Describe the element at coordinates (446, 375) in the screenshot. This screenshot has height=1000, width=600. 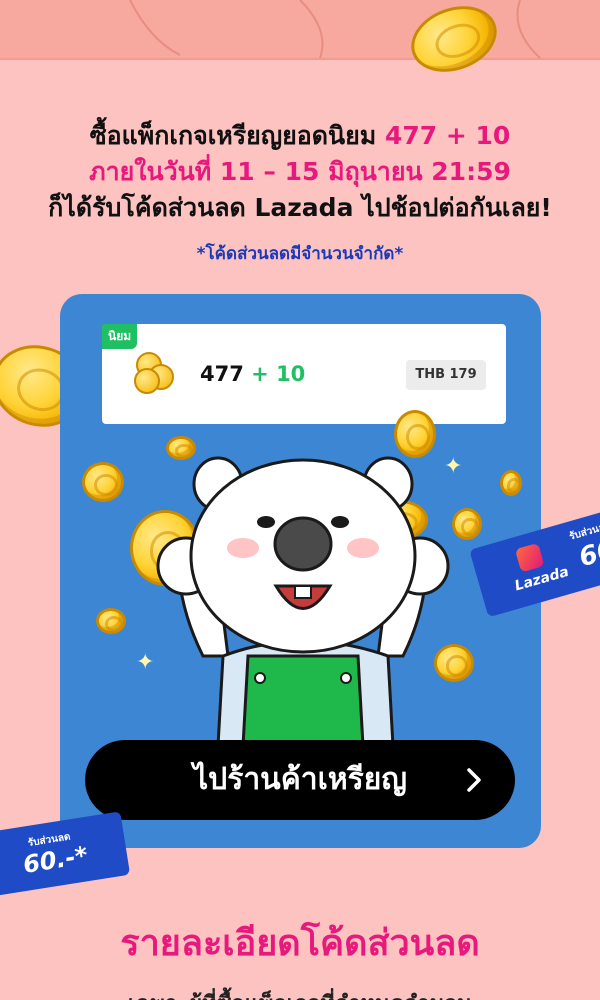
I see `pack-price: THB 179` at that location.